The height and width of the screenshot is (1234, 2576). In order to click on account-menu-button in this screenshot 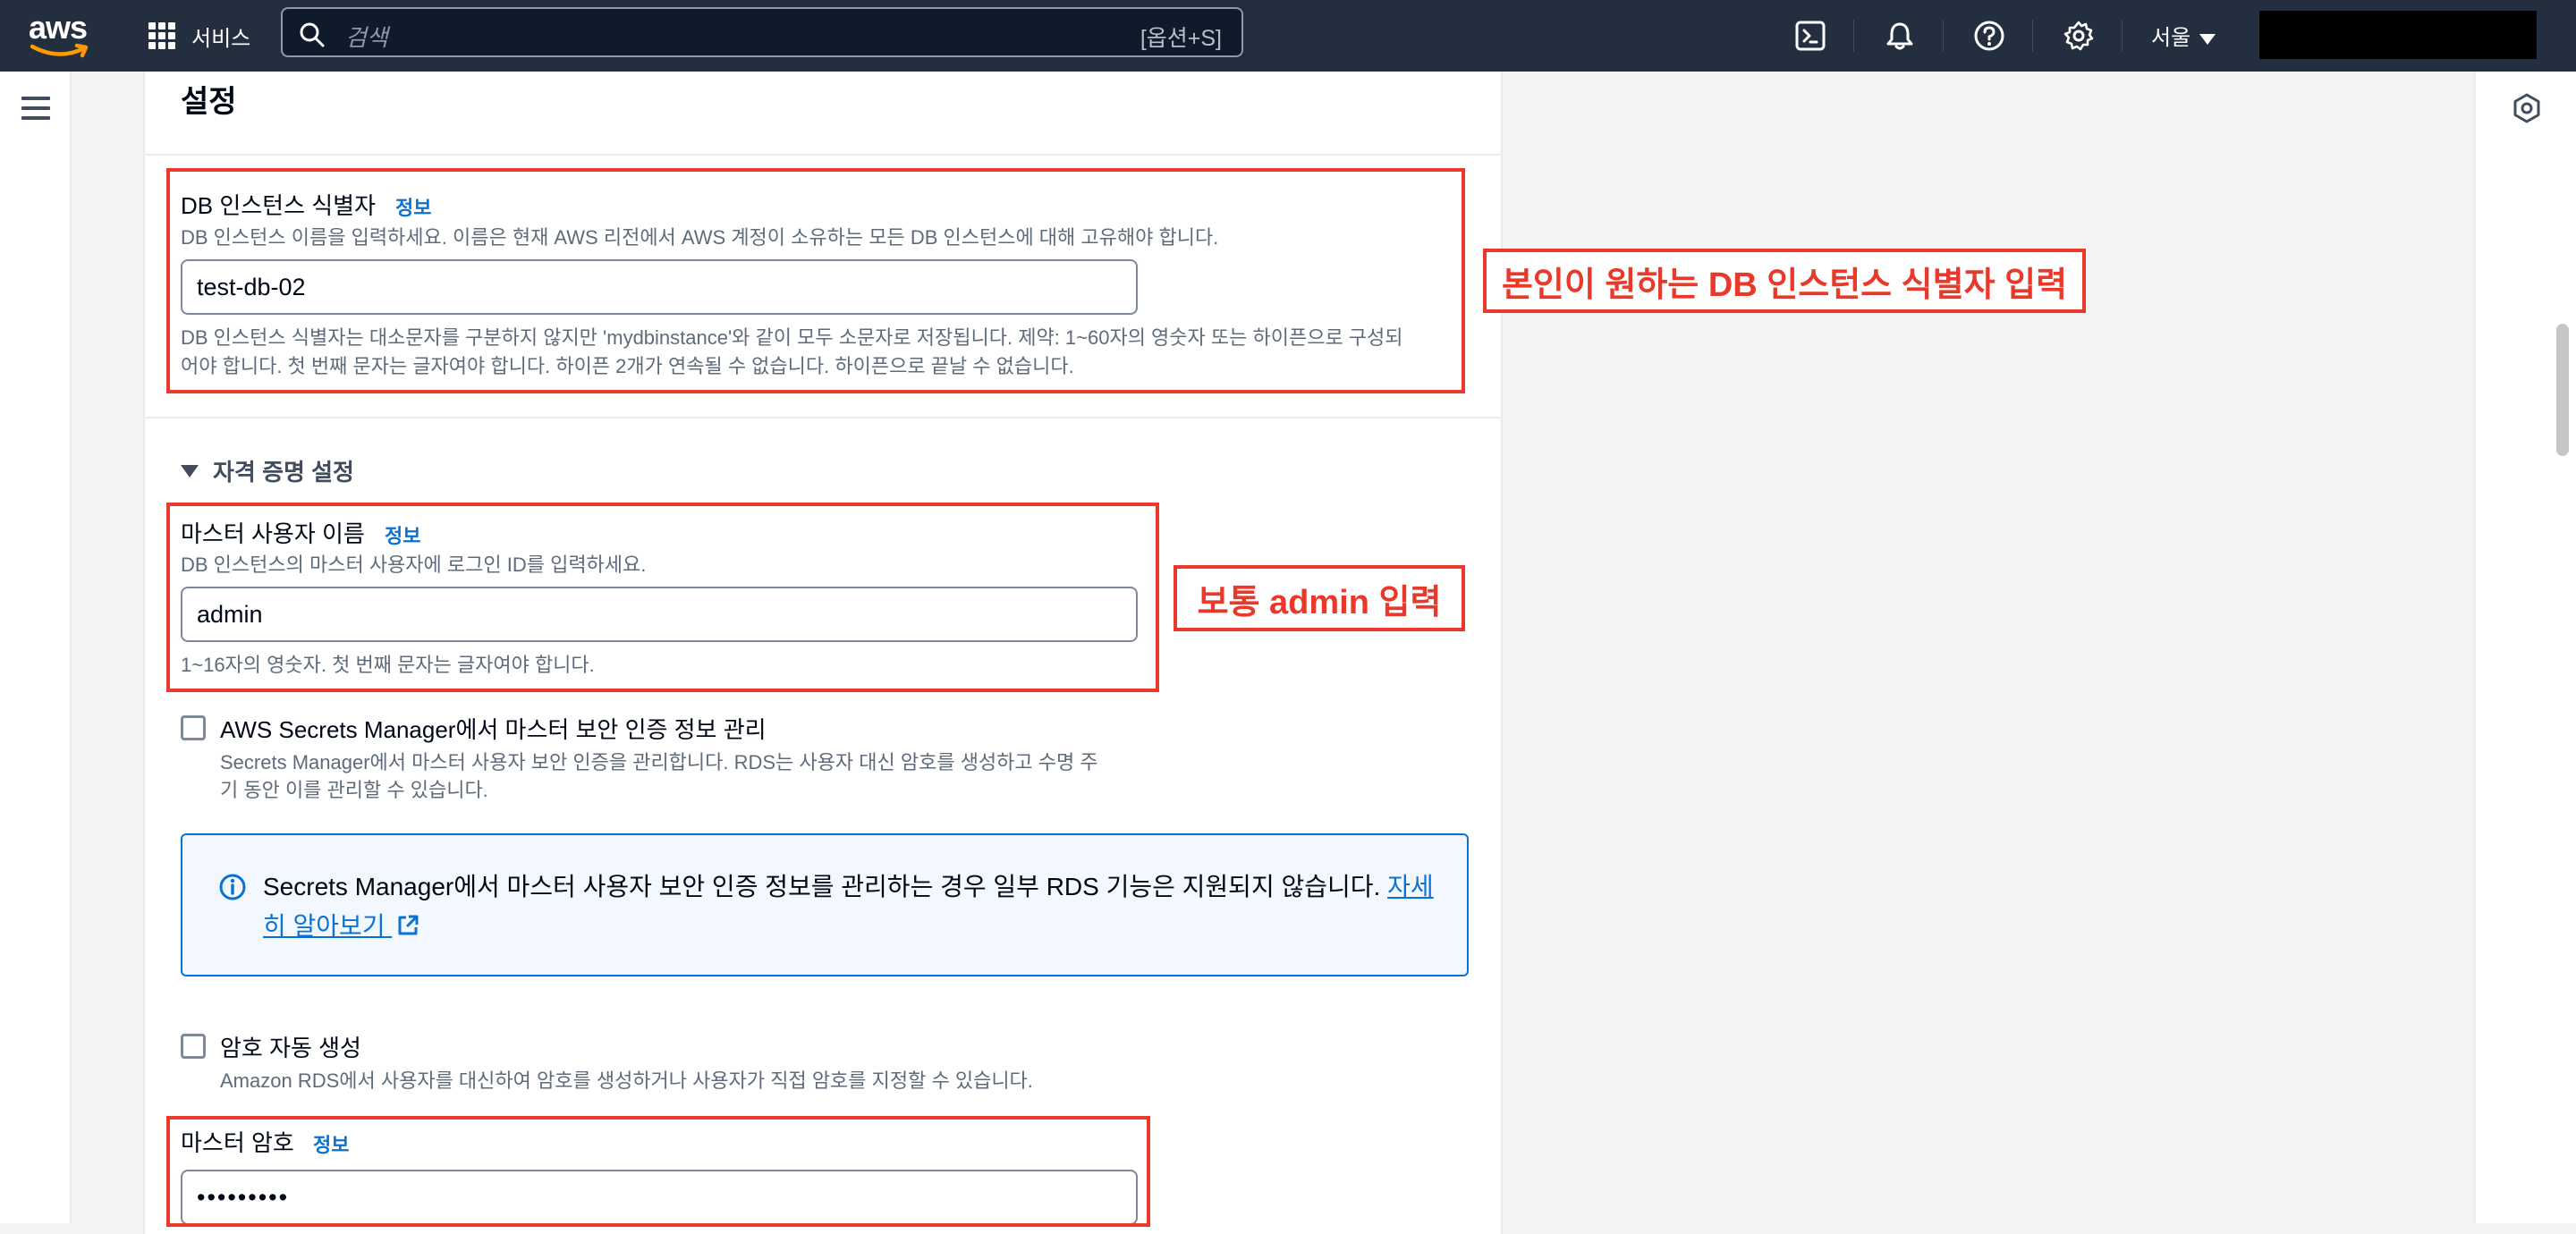, I will do `click(2398, 35)`.